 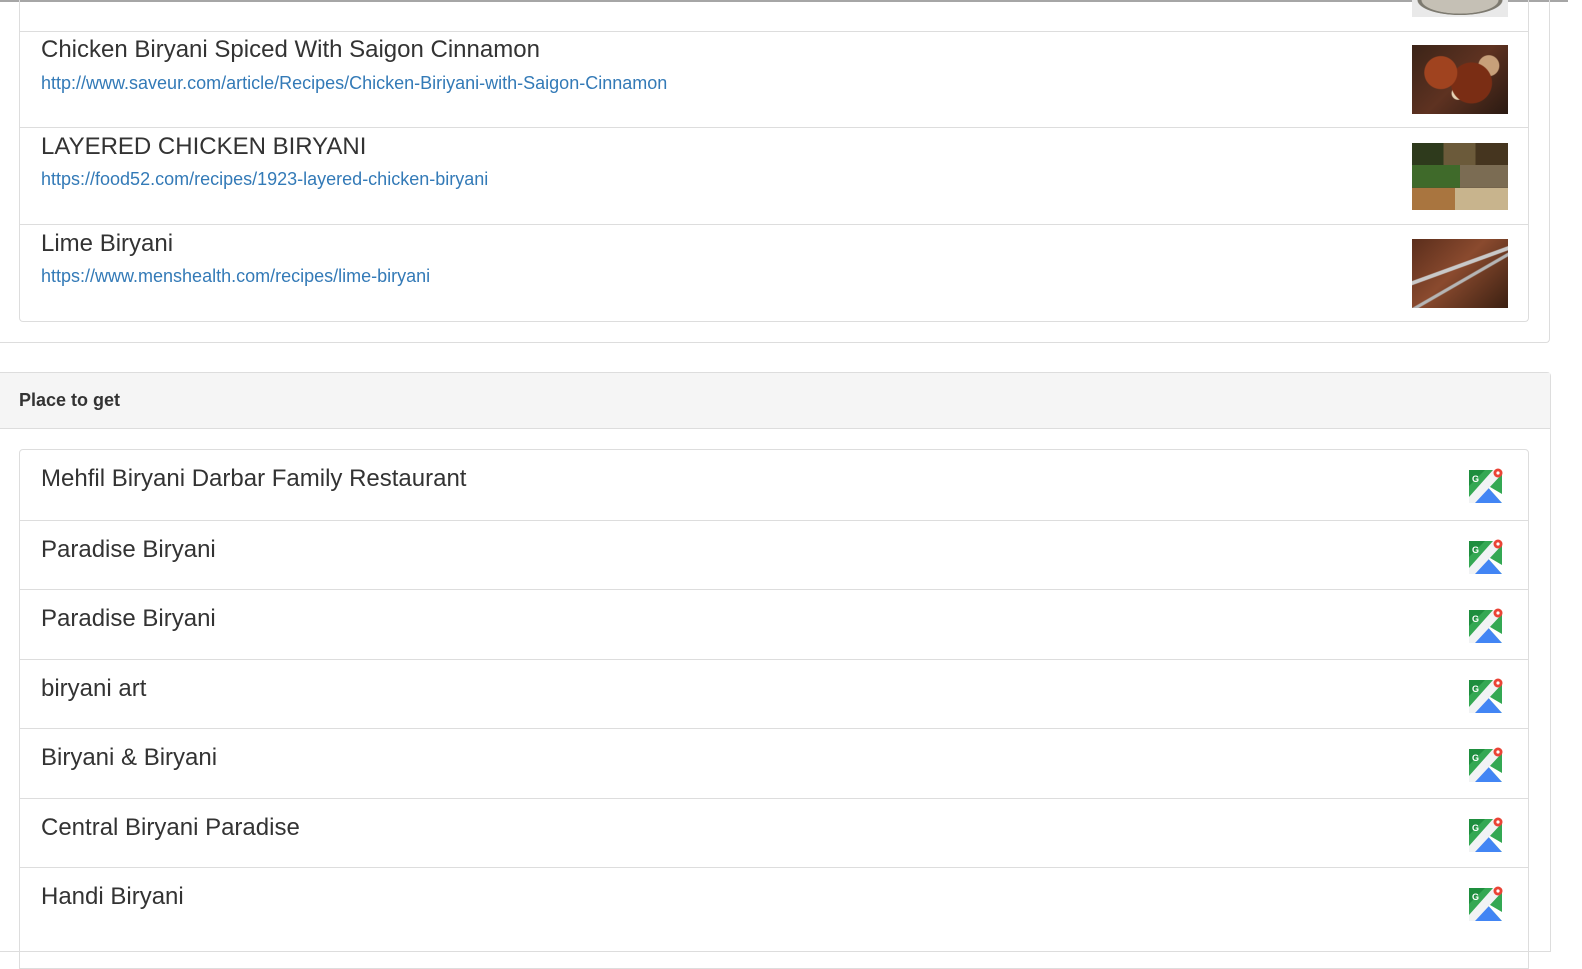 What do you see at coordinates (107, 243) in the screenshot?
I see `recipe-title: Lime Biryani` at bounding box center [107, 243].